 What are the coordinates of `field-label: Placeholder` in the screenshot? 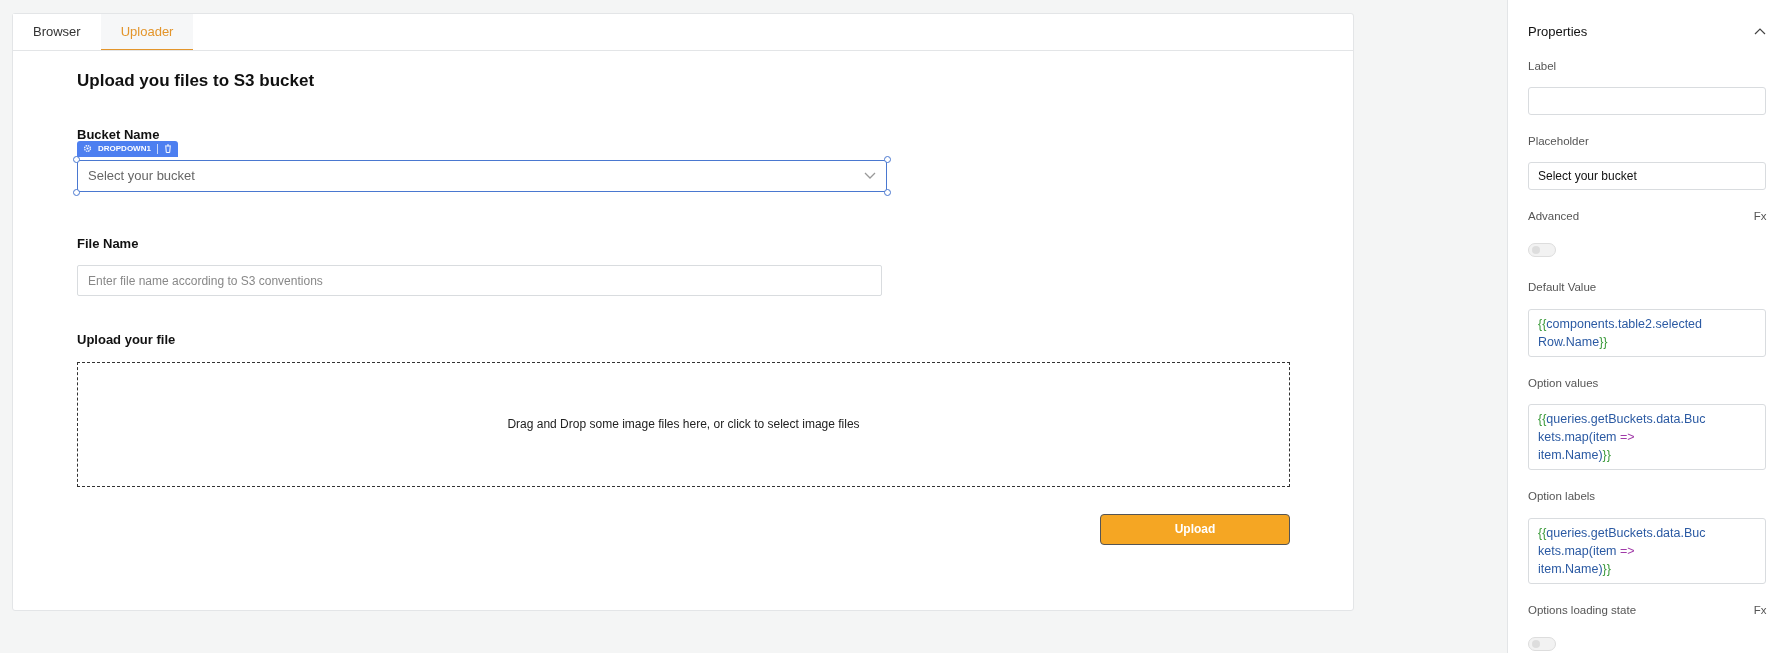 It's located at (1558, 141).